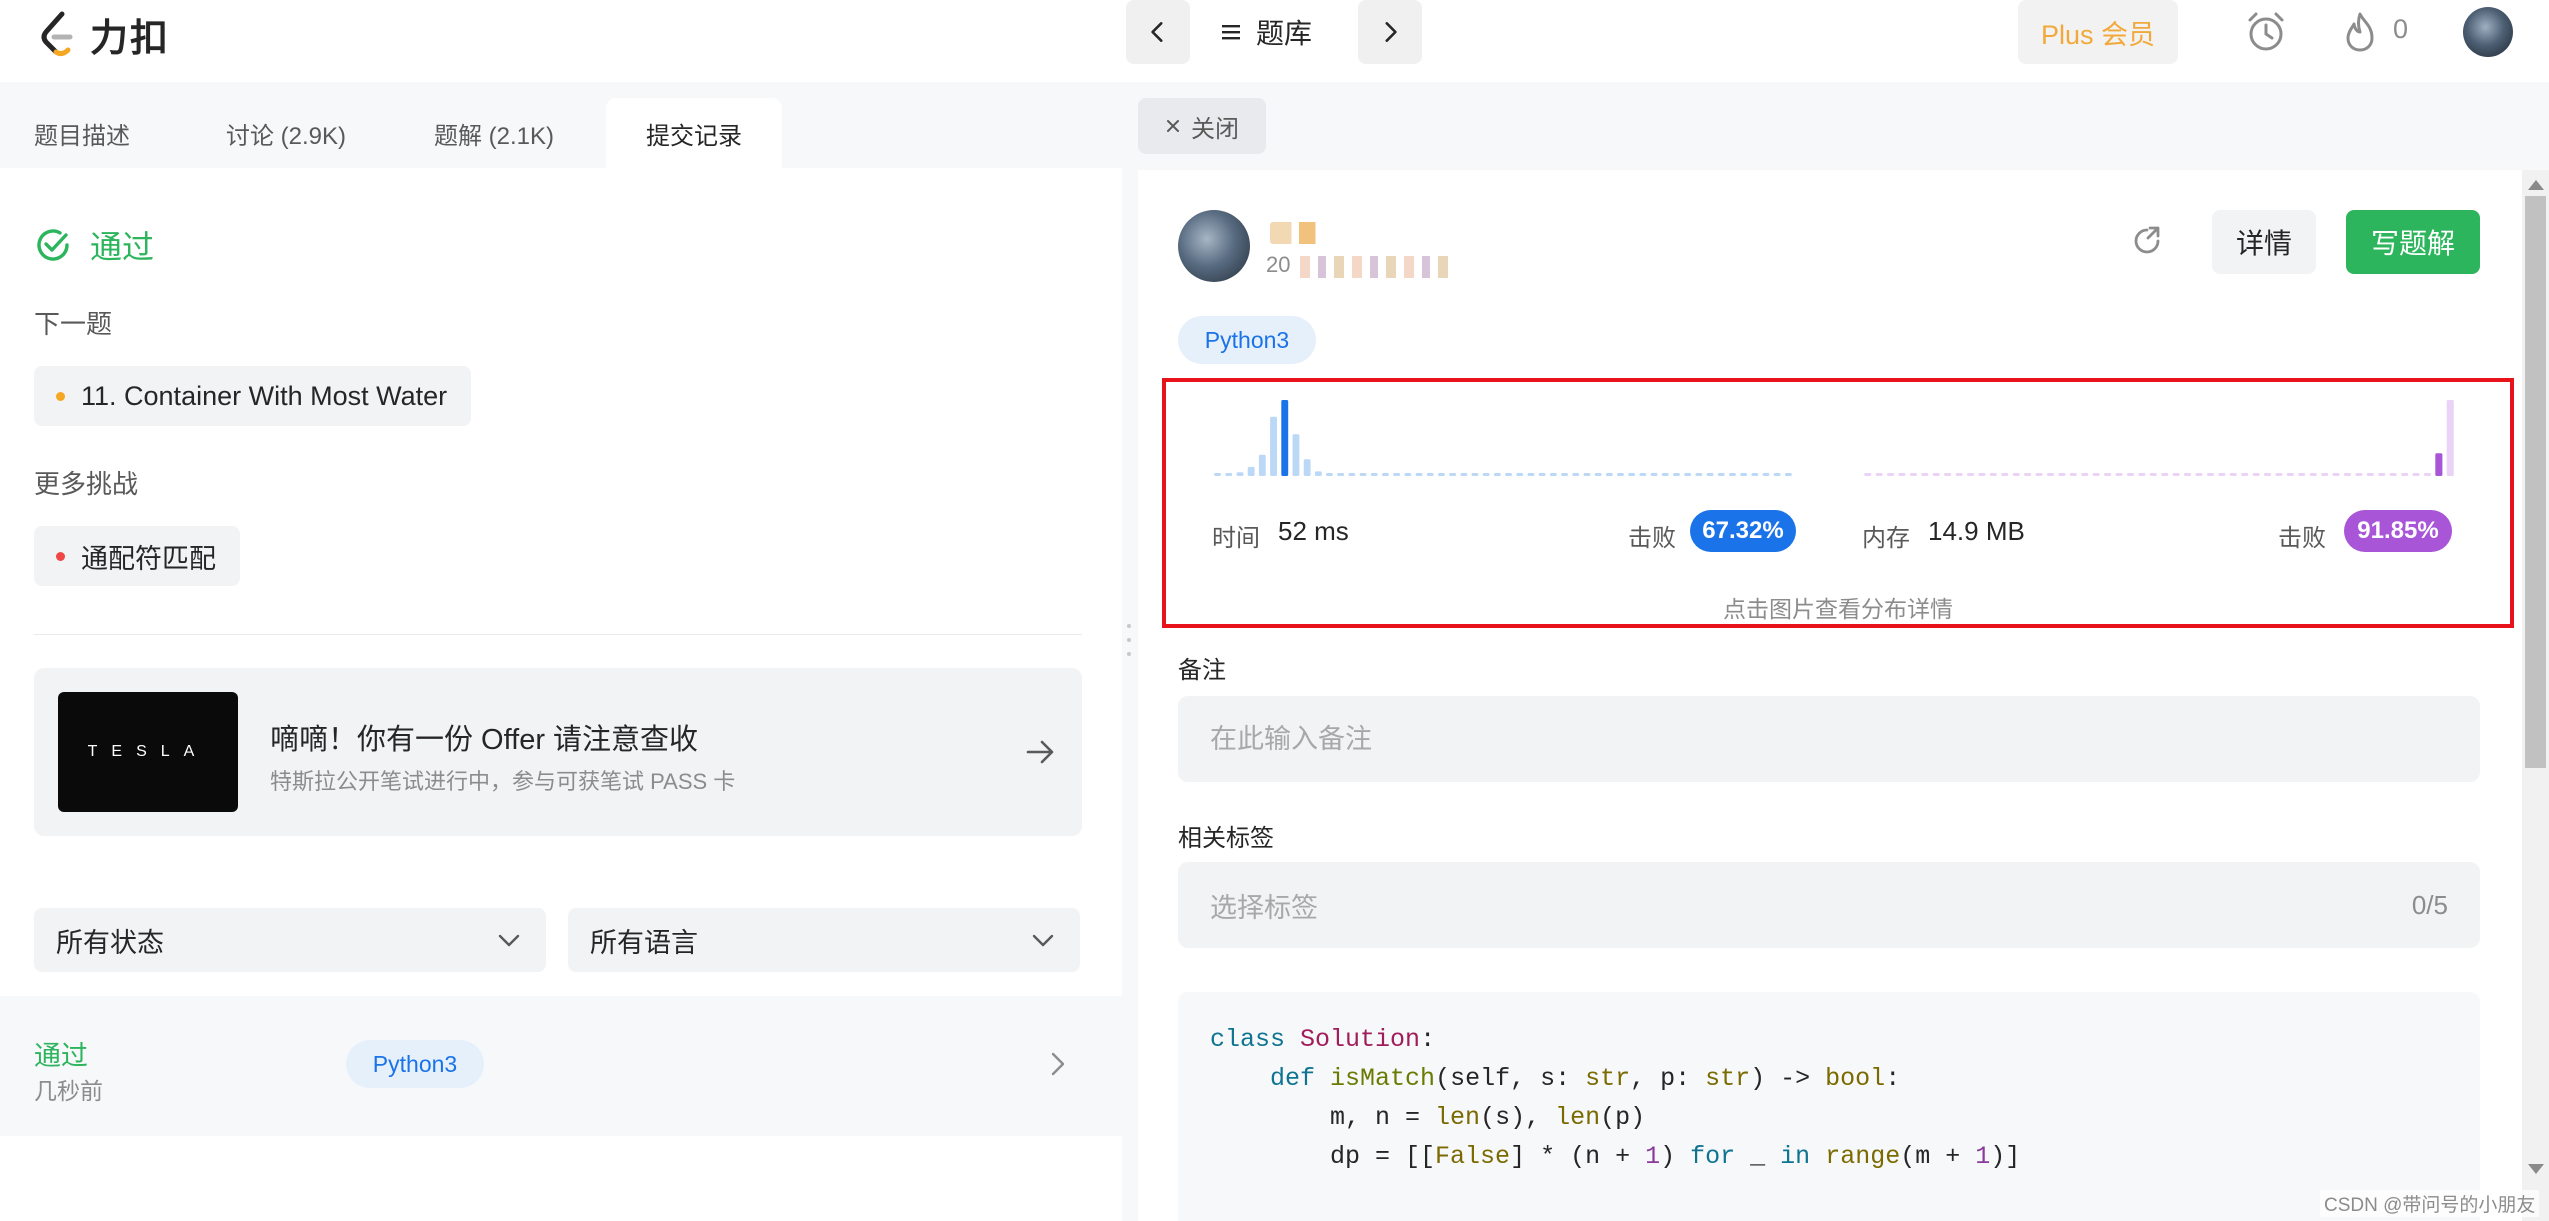 This screenshot has height=1221, width=2549. Describe the element at coordinates (494, 133) in the screenshot. I see `tab-solutions: 题解 (2.1K)` at that location.